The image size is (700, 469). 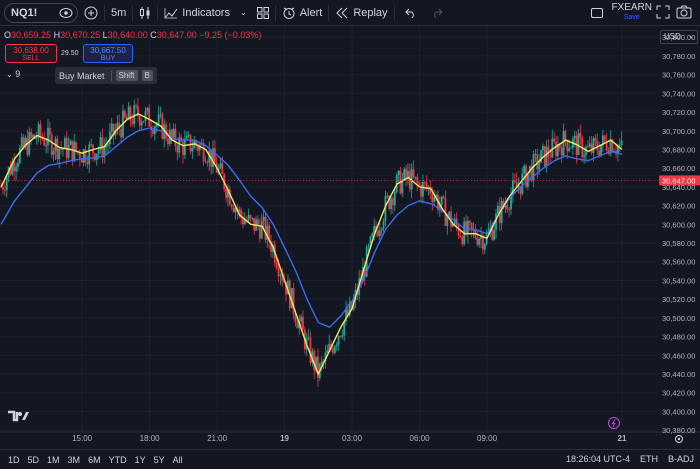 I want to click on price-tick-label: 30,560.00, so click(x=678, y=262).